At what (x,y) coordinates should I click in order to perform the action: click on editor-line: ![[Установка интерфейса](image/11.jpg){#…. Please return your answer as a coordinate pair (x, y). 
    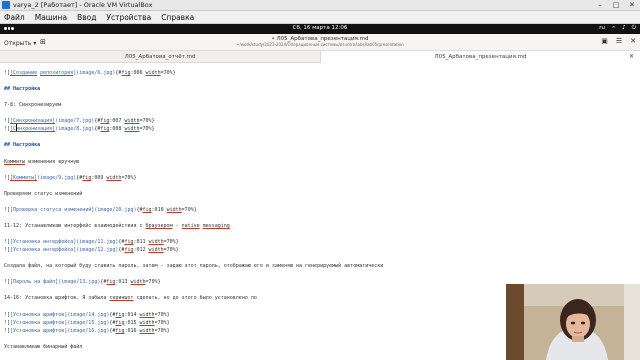
    Looking at the image, I should click on (91, 242).